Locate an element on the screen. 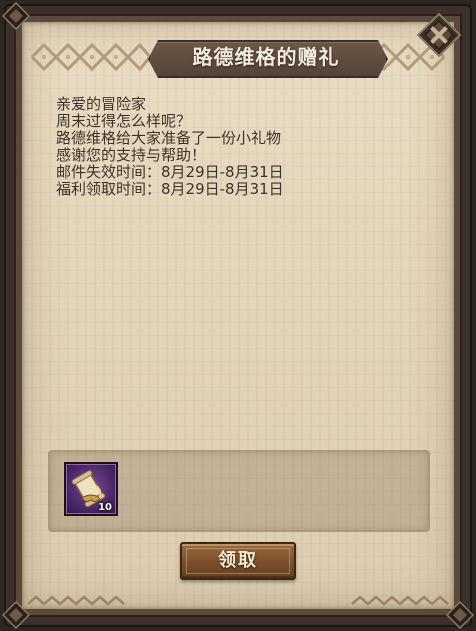  claim-button-label: 领取 is located at coordinates (238, 560).